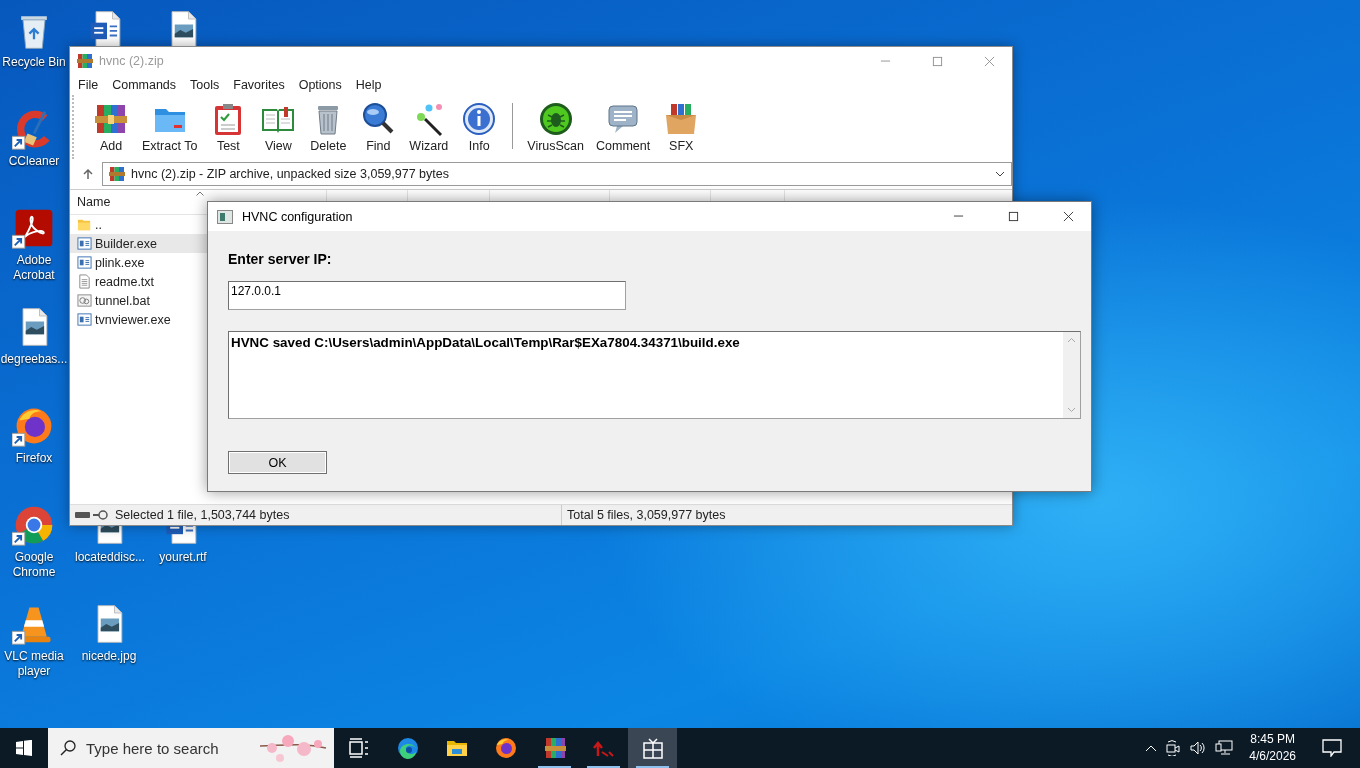  Describe the element at coordinates (126, 243) in the screenshot. I see `file-name: Builder.exe` at that location.